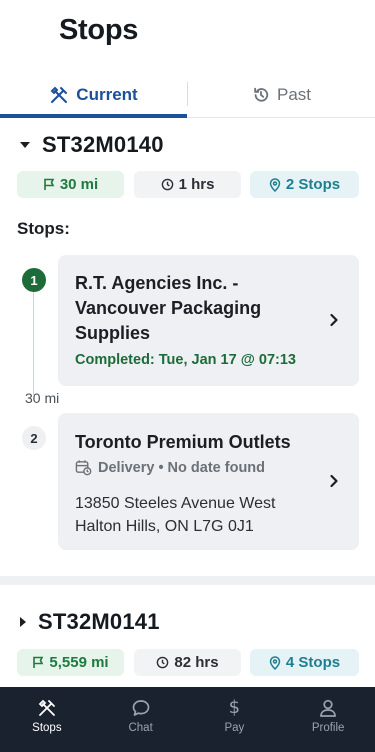 This screenshot has width=375, height=752. I want to click on trip-id: ST32M0140, so click(103, 144).